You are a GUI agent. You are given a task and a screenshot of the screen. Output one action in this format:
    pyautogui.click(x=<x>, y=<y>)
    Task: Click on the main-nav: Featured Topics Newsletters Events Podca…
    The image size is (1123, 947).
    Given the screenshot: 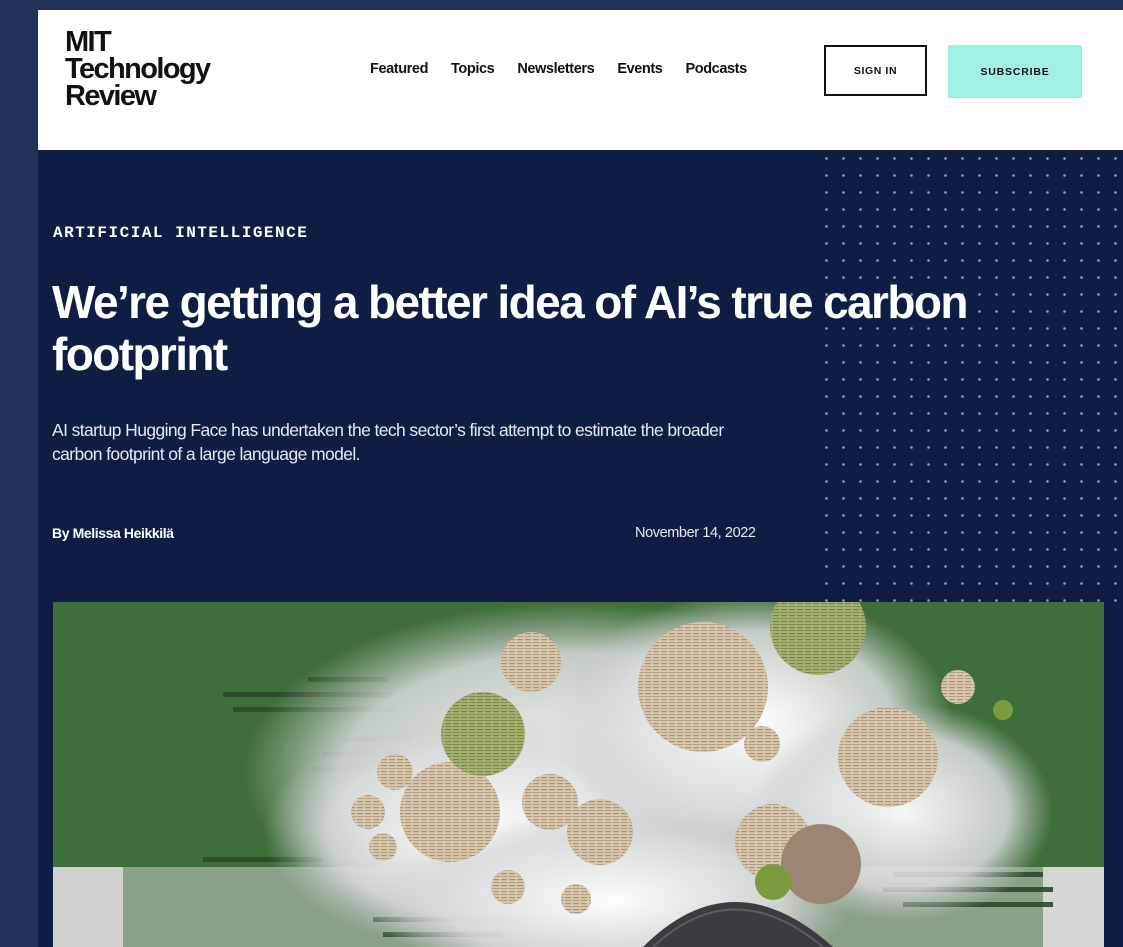 What is the action you would take?
    pyautogui.click(x=558, y=69)
    